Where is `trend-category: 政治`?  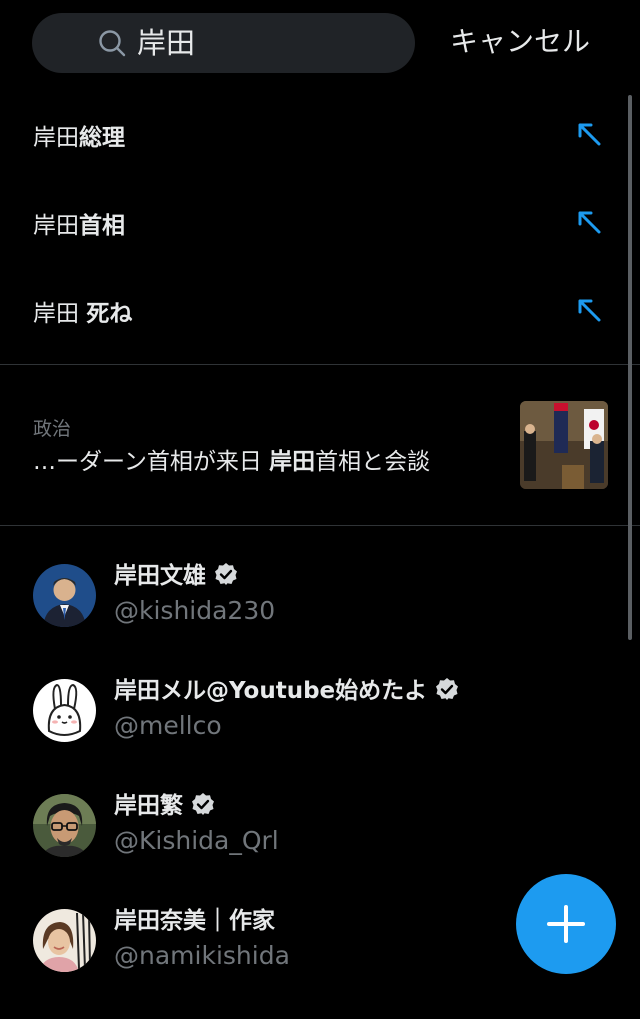
trend-category: 政治 is located at coordinates (52, 429).